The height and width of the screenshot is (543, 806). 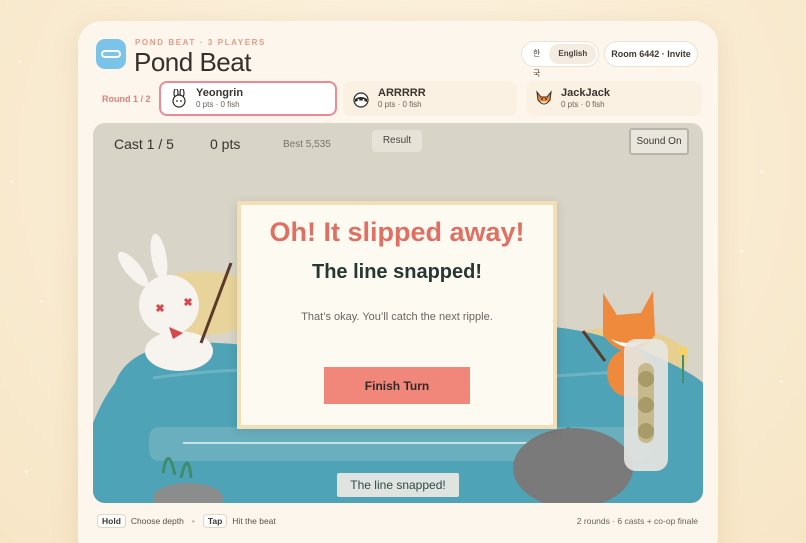 What do you see at coordinates (215, 521) in the screenshot?
I see `tap-key-badge: Tap` at bounding box center [215, 521].